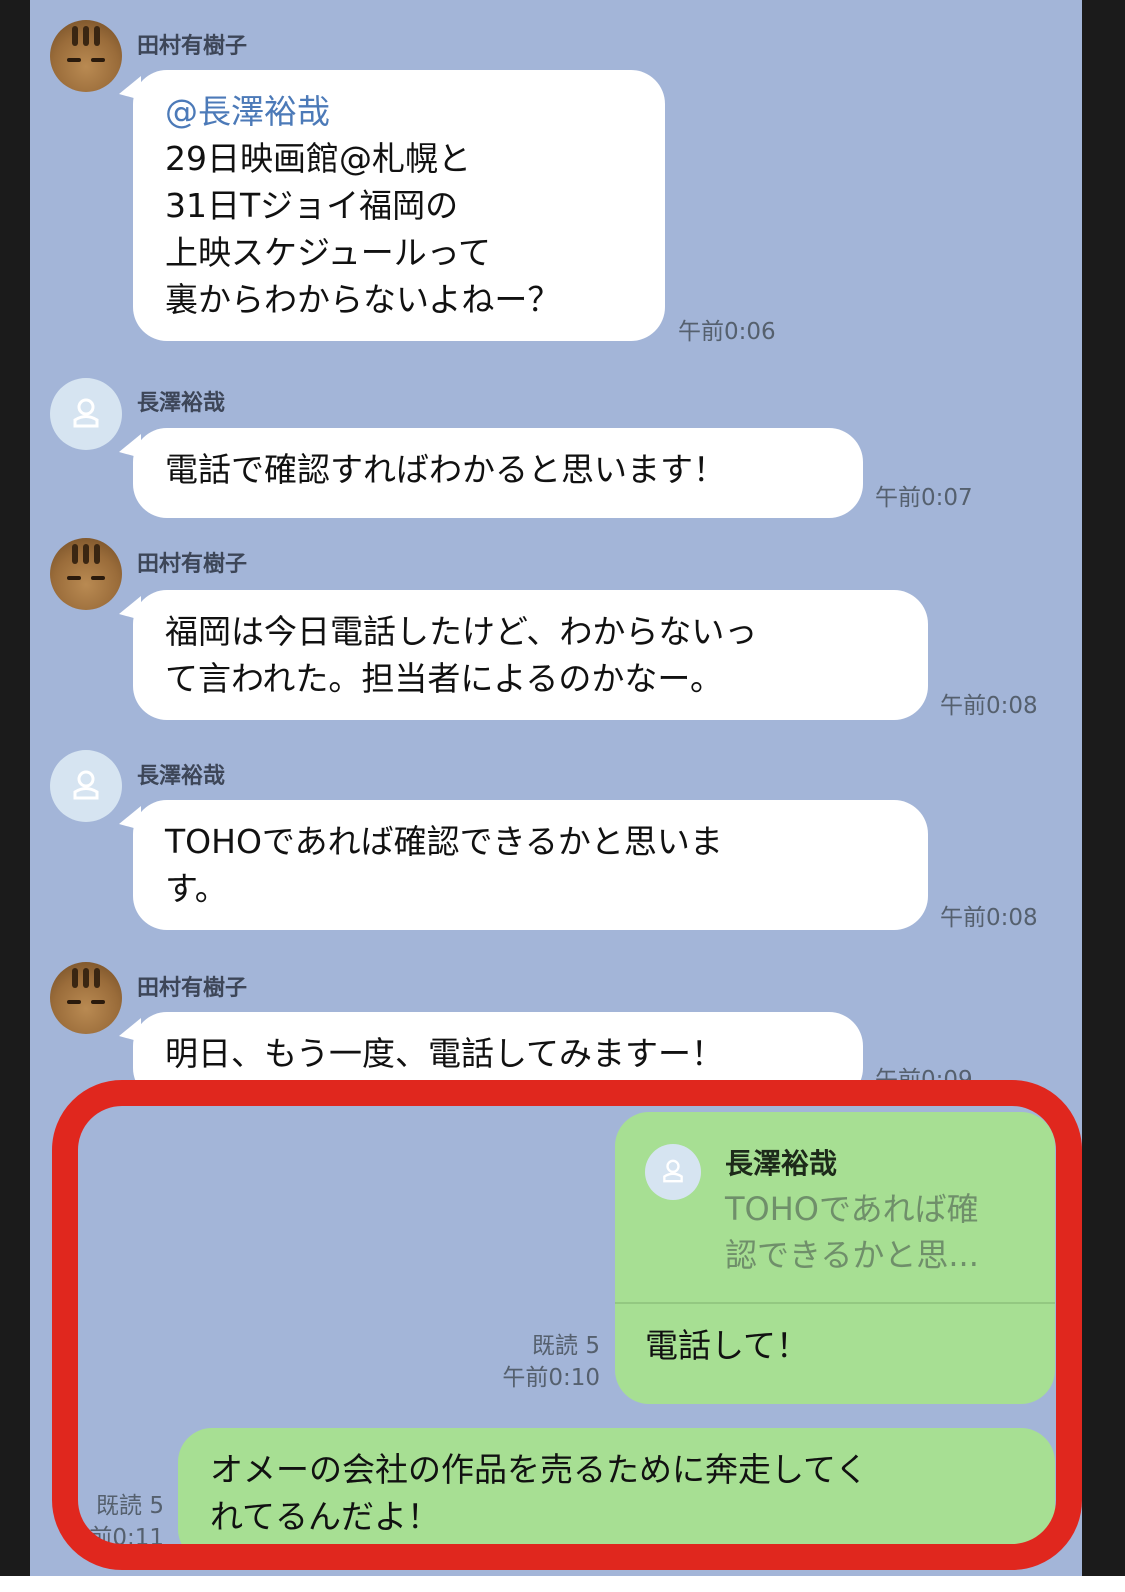  Describe the element at coordinates (444, 678) in the screenshot. I see `message-line: て言われた。担当者によるのかなー。` at that location.